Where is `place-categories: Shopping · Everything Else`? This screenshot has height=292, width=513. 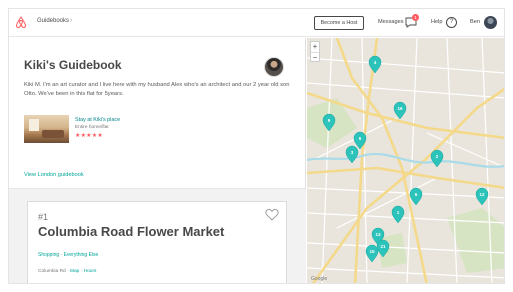
place-categories: Shopping · Everything Else is located at coordinates (68, 255).